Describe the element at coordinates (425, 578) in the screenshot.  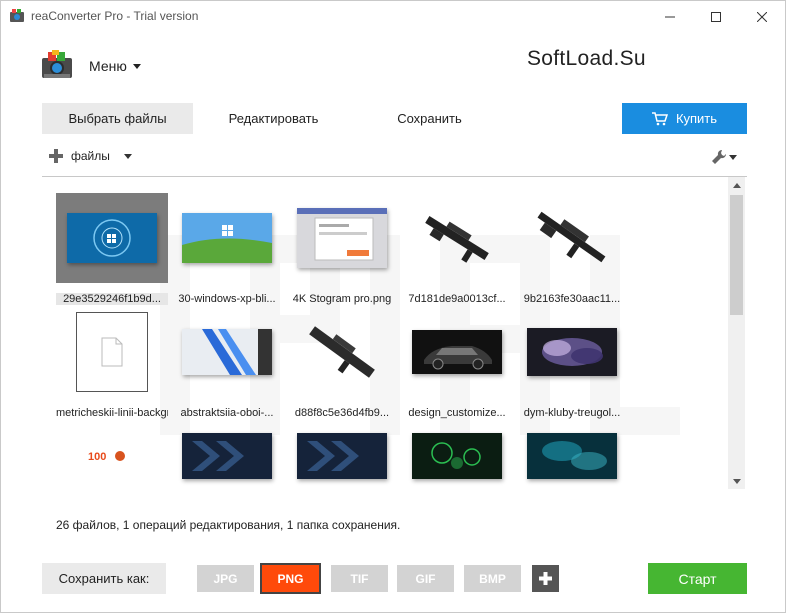
I see `format-gif-button: GIF` at that location.